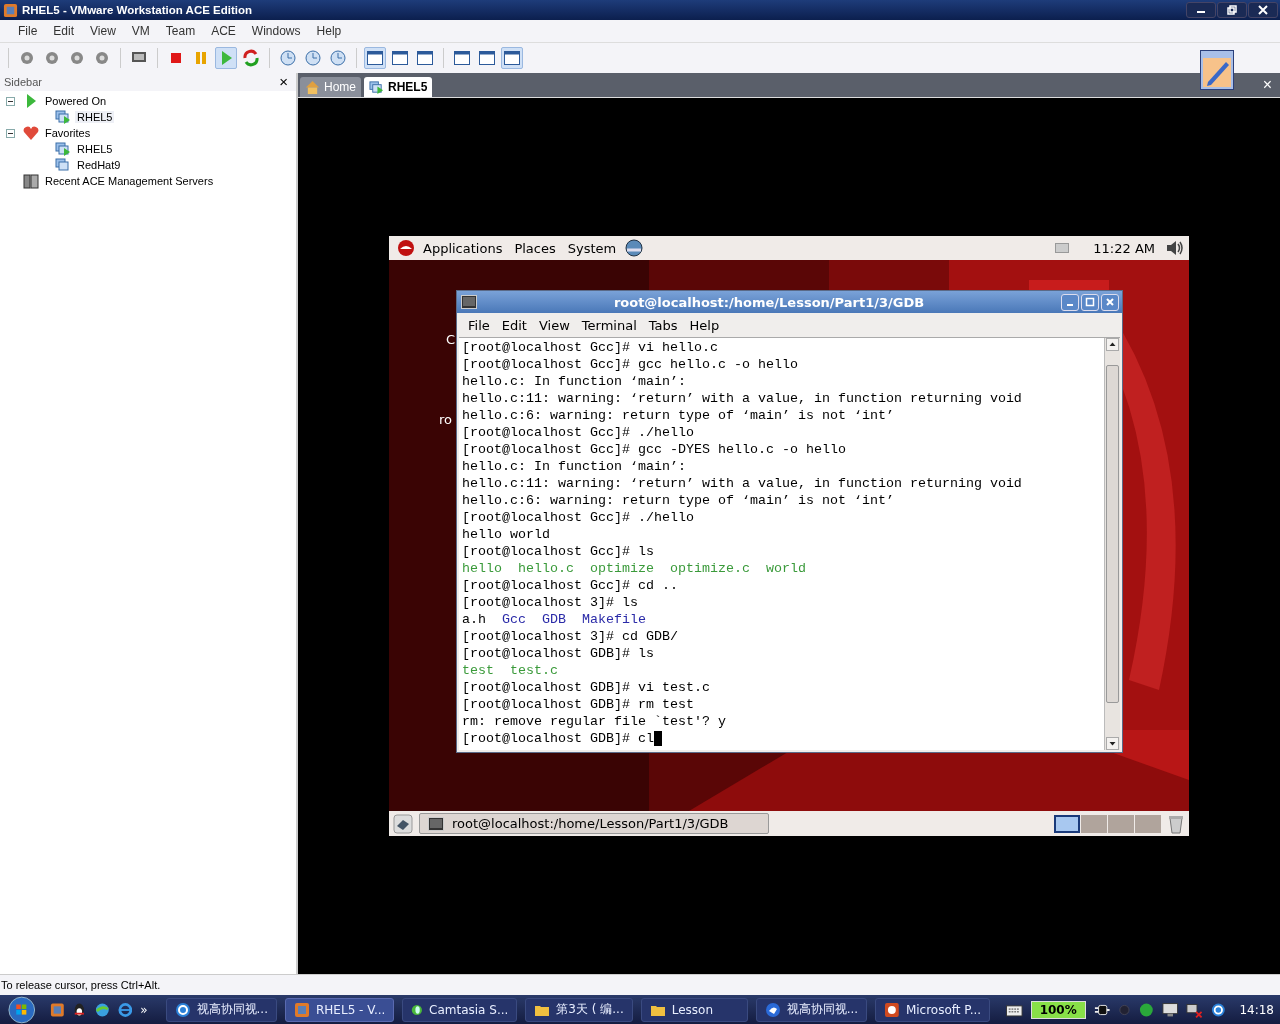  Describe the element at coordinates (445, 419) in the screenshot. I see `desktop-icon-label: ro` at that location.